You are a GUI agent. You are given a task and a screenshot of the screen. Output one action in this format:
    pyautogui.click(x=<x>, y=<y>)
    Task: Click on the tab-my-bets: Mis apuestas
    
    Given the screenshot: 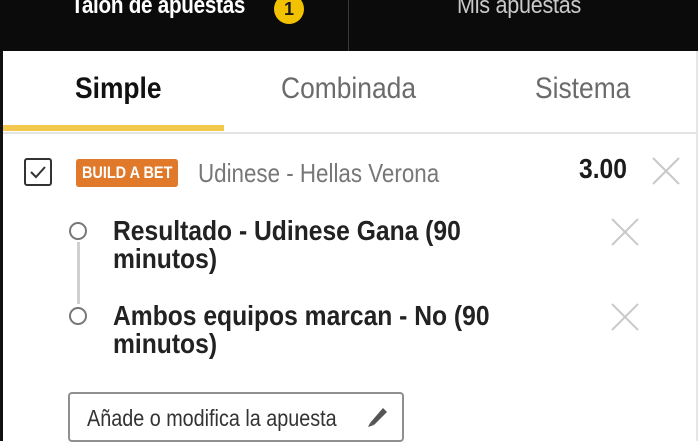 What is the action you would take?
    pyautogui.click(x=523, y=25)
    